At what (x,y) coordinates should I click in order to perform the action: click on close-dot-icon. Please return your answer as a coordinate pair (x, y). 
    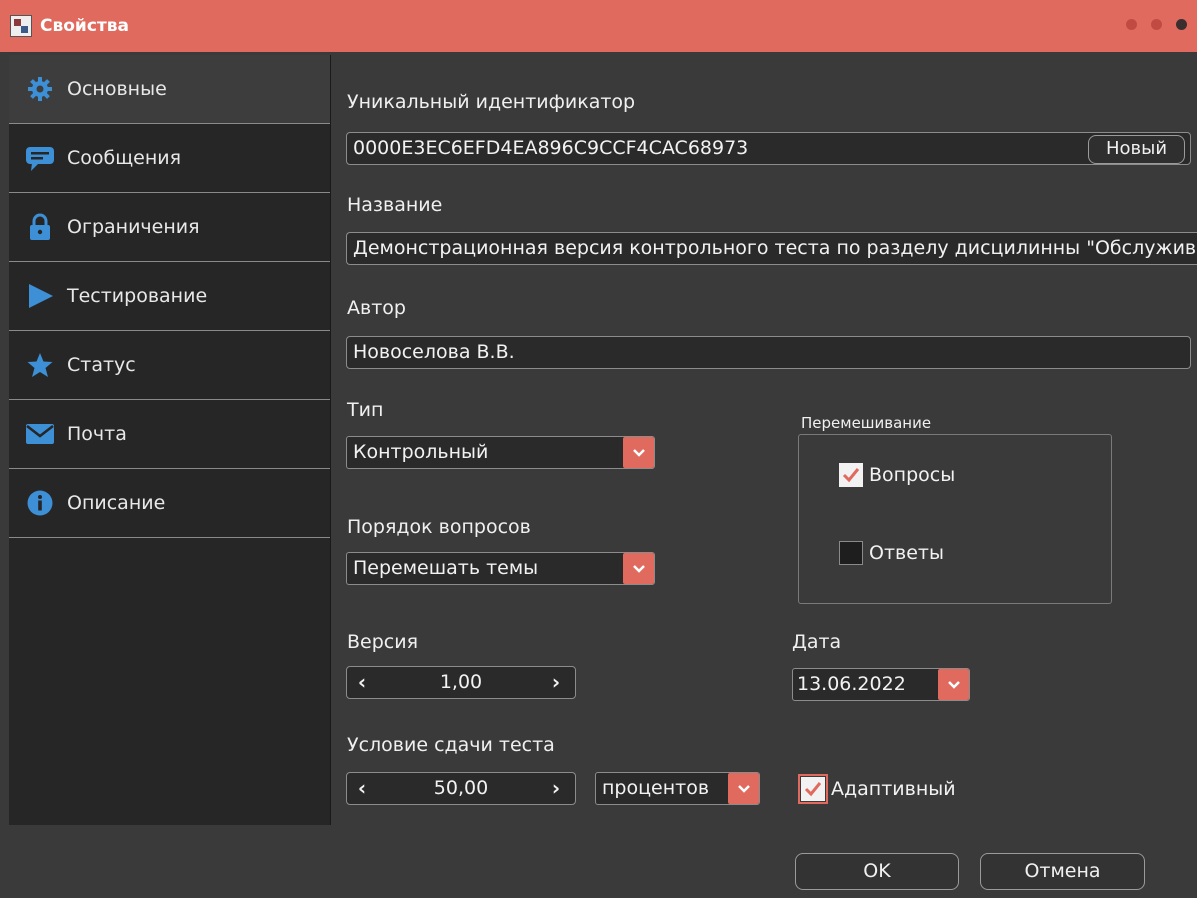
    Looking at the image, I should click on (1181, 24).